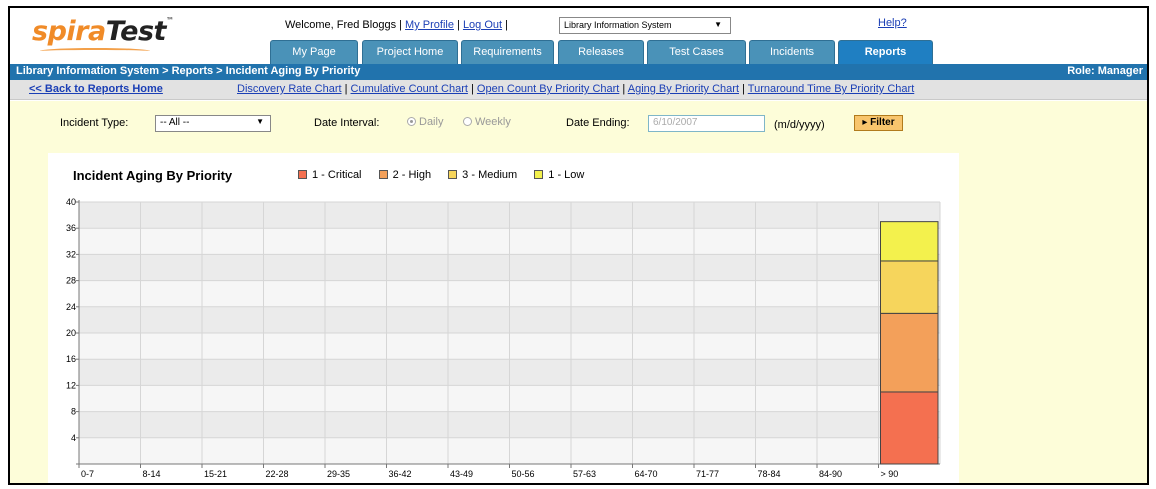  I want to click on date-interval-label: Date Interval:, so click(347, 123).